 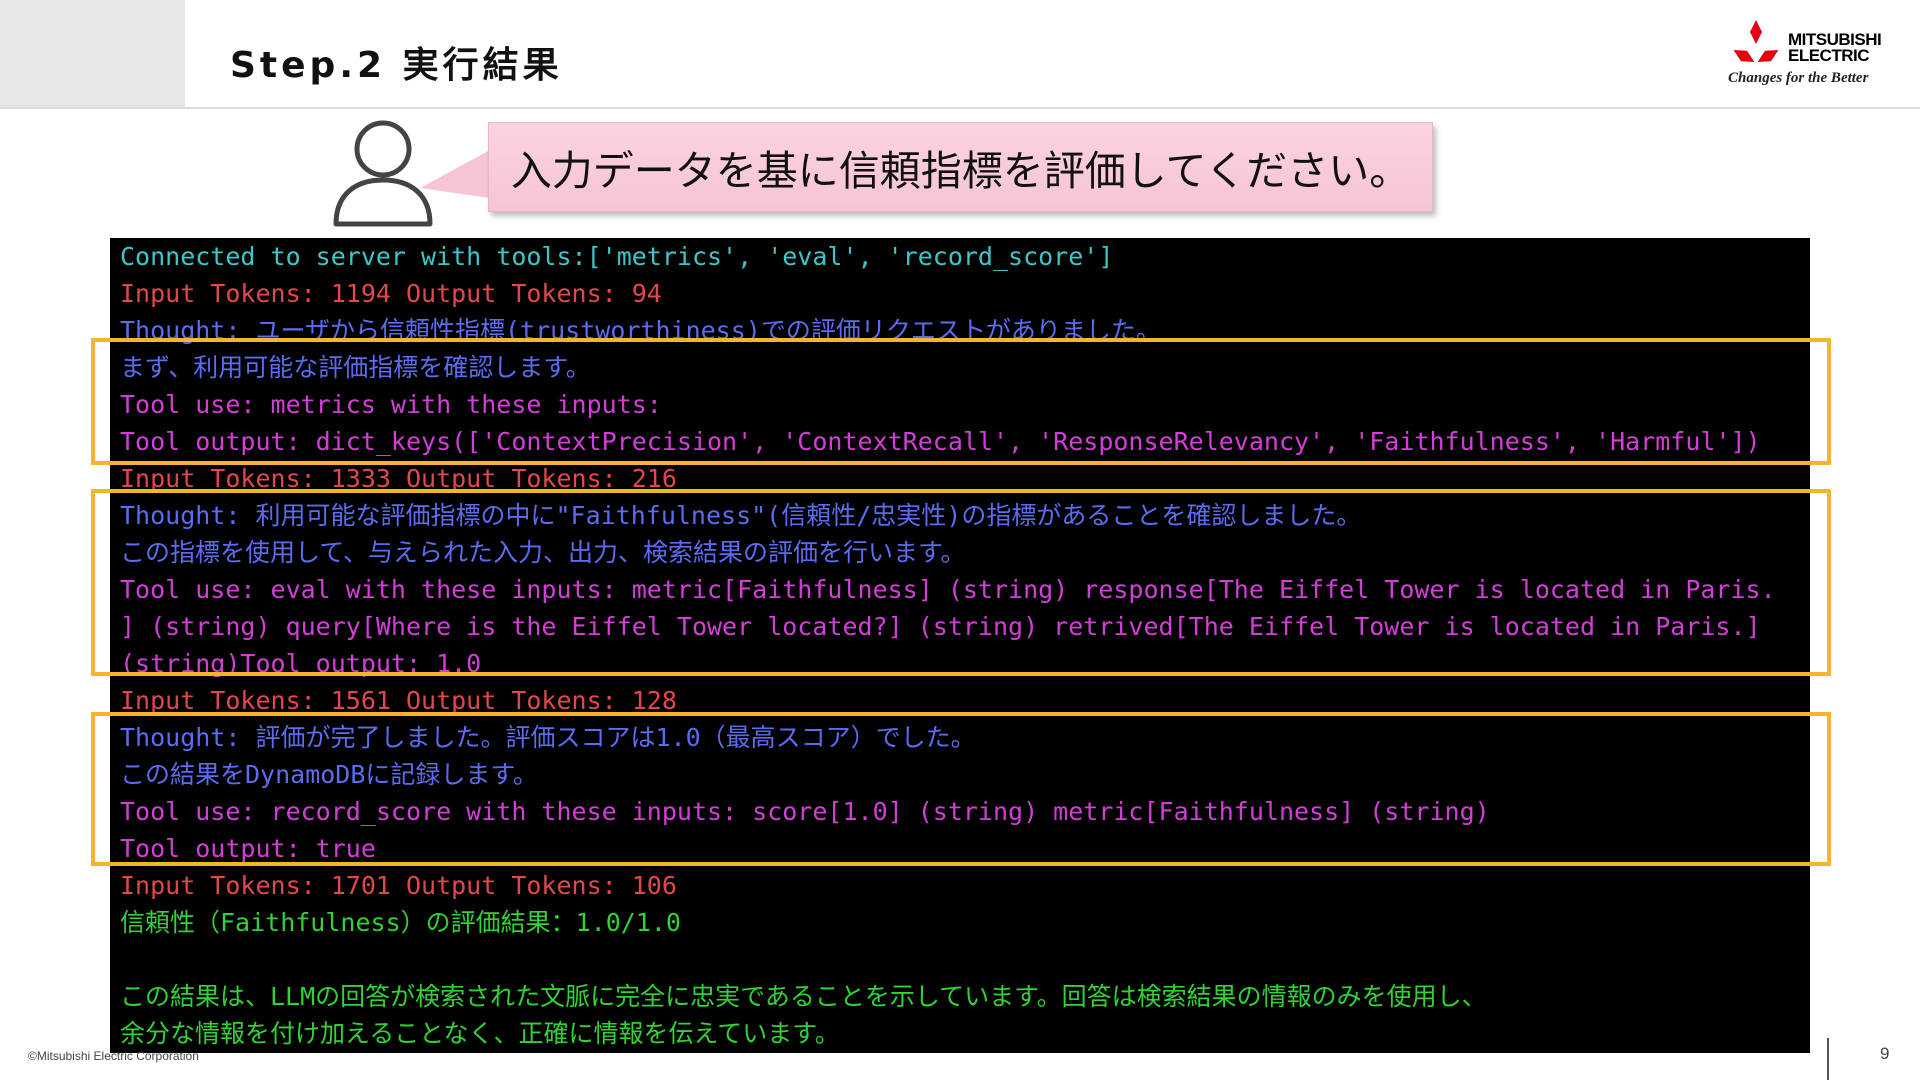 I want to click on terminal-line: Input Tokens: 1701 Output Tokens: 106, so click(x=398, y=885).